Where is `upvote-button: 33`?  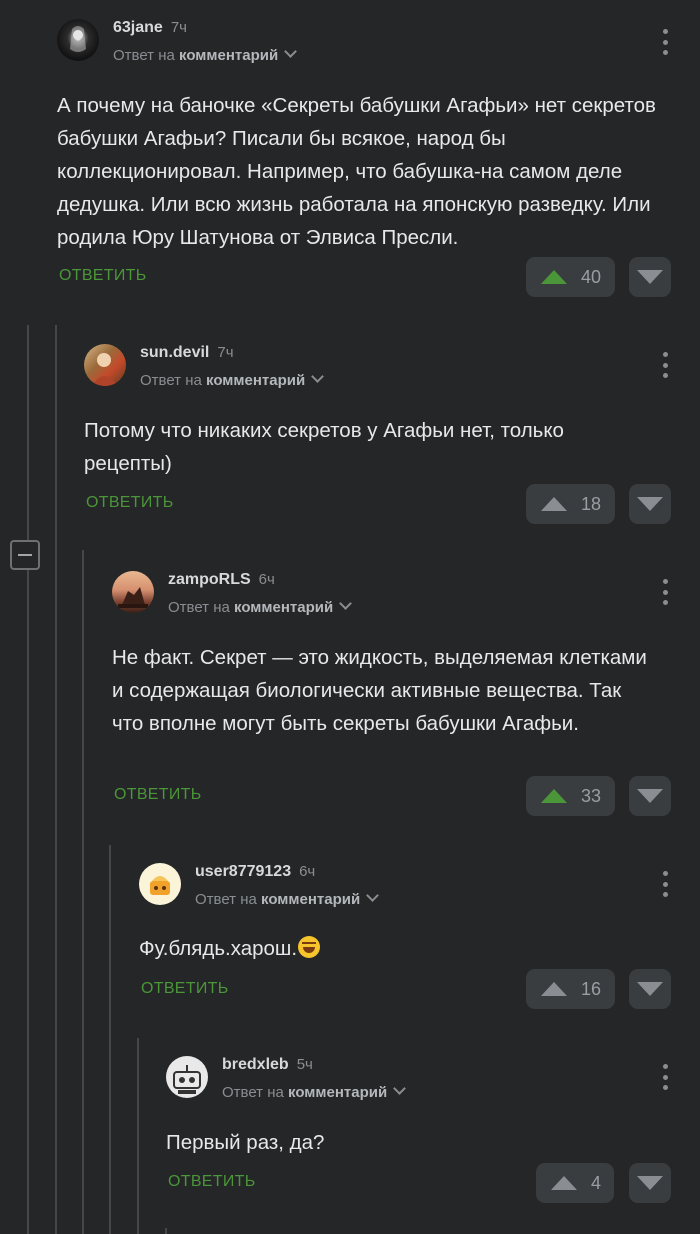 upvote-button: 33 is located at coordinates (570, 796).